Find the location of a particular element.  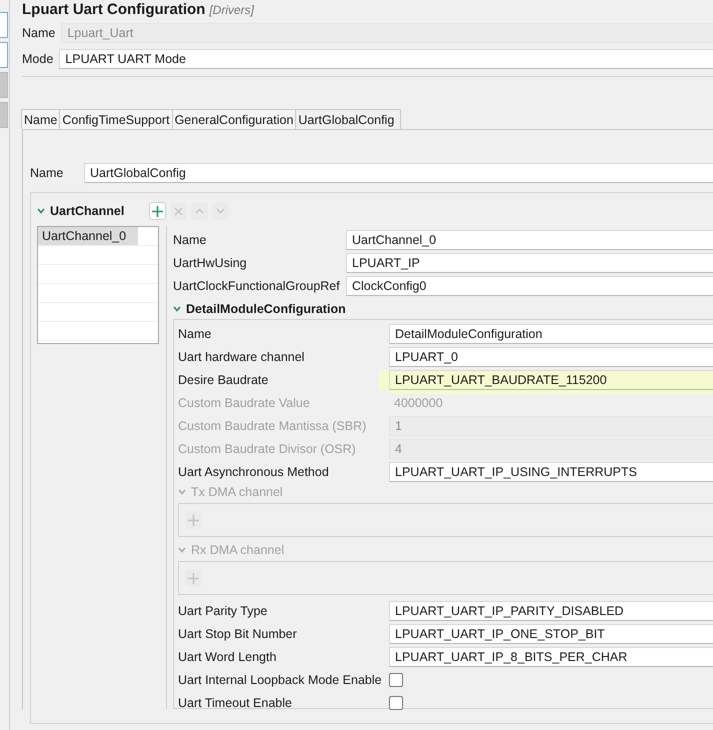

list-item: UartChannel_0 is located at coordinates (88, 236).